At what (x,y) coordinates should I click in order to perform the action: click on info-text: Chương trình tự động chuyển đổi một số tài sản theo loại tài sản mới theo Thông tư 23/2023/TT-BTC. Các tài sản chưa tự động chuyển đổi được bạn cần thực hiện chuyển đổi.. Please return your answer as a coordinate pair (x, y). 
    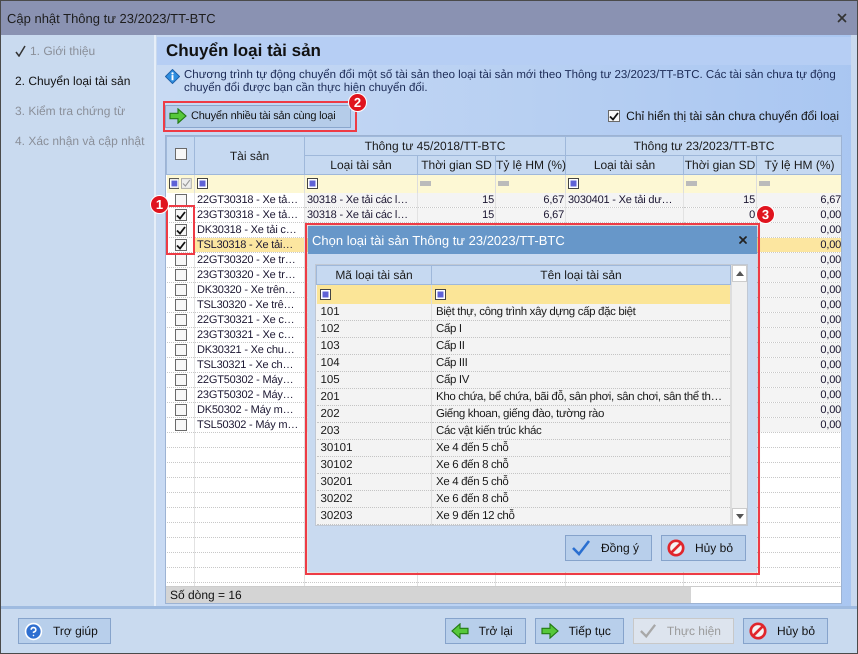
    Looking at the image, I should click on (510, 82).